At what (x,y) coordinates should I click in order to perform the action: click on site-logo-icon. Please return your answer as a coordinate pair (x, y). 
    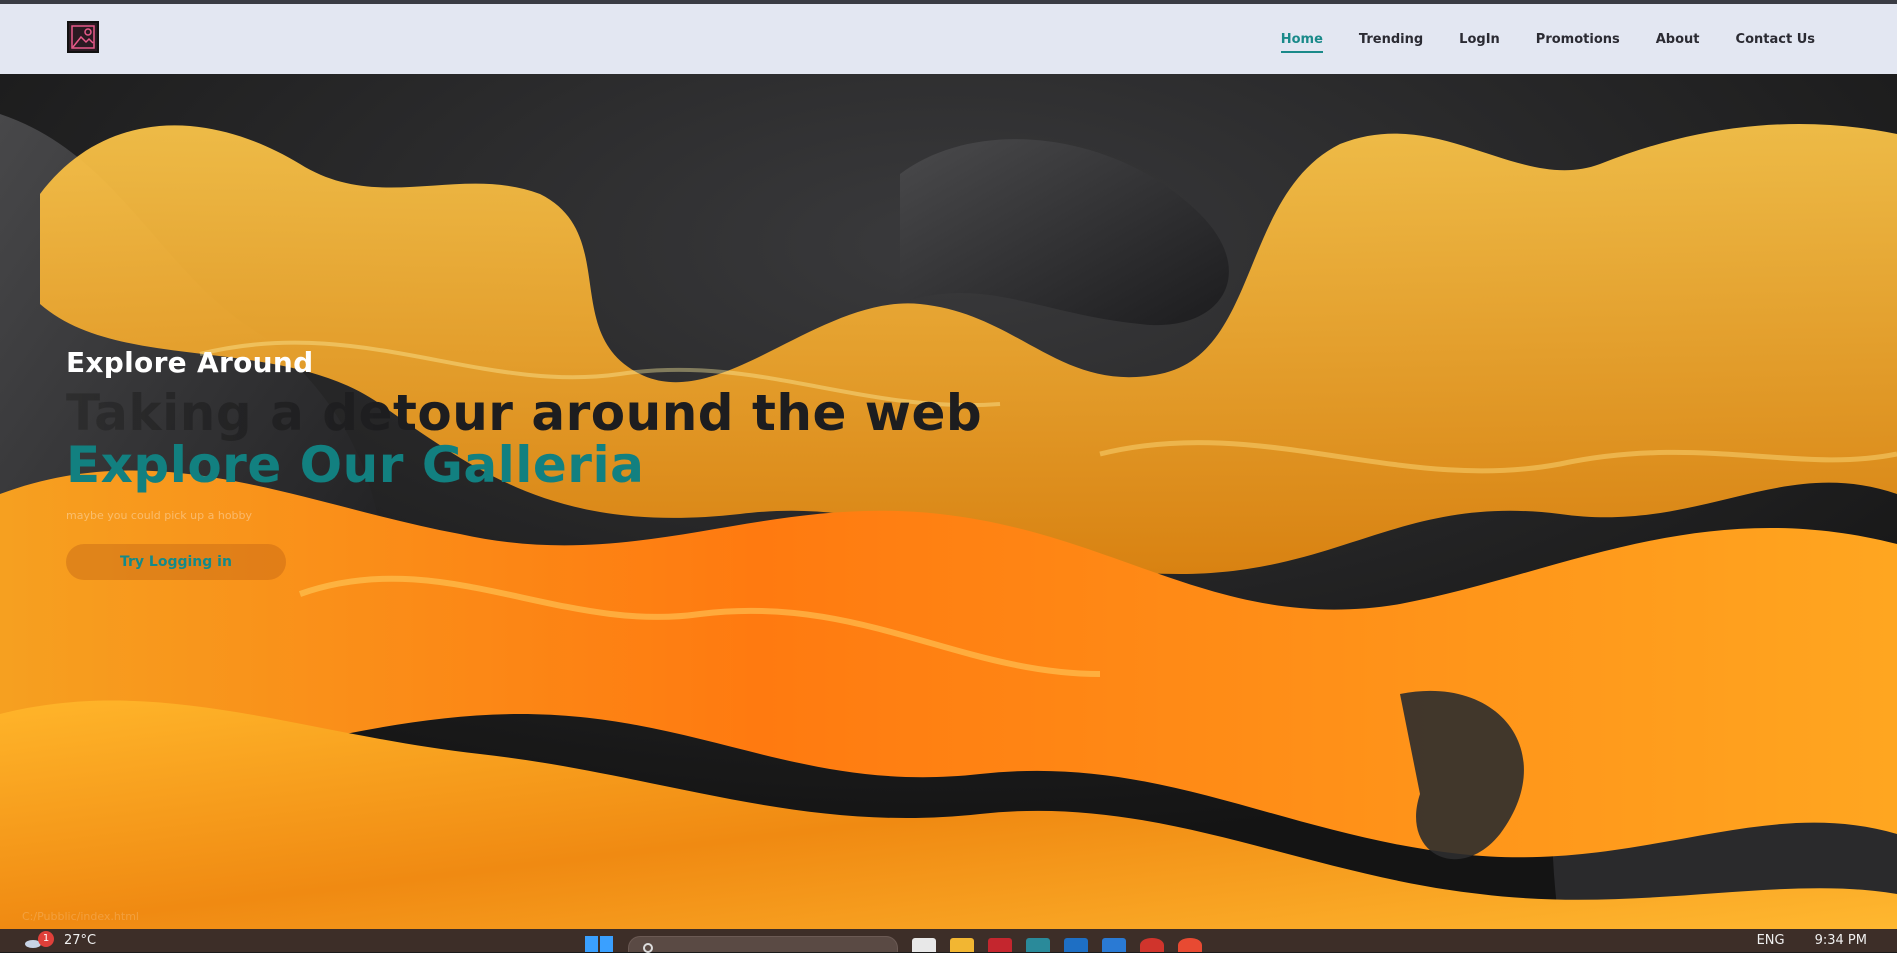
    Looking at the image, I should click on (83, 37).